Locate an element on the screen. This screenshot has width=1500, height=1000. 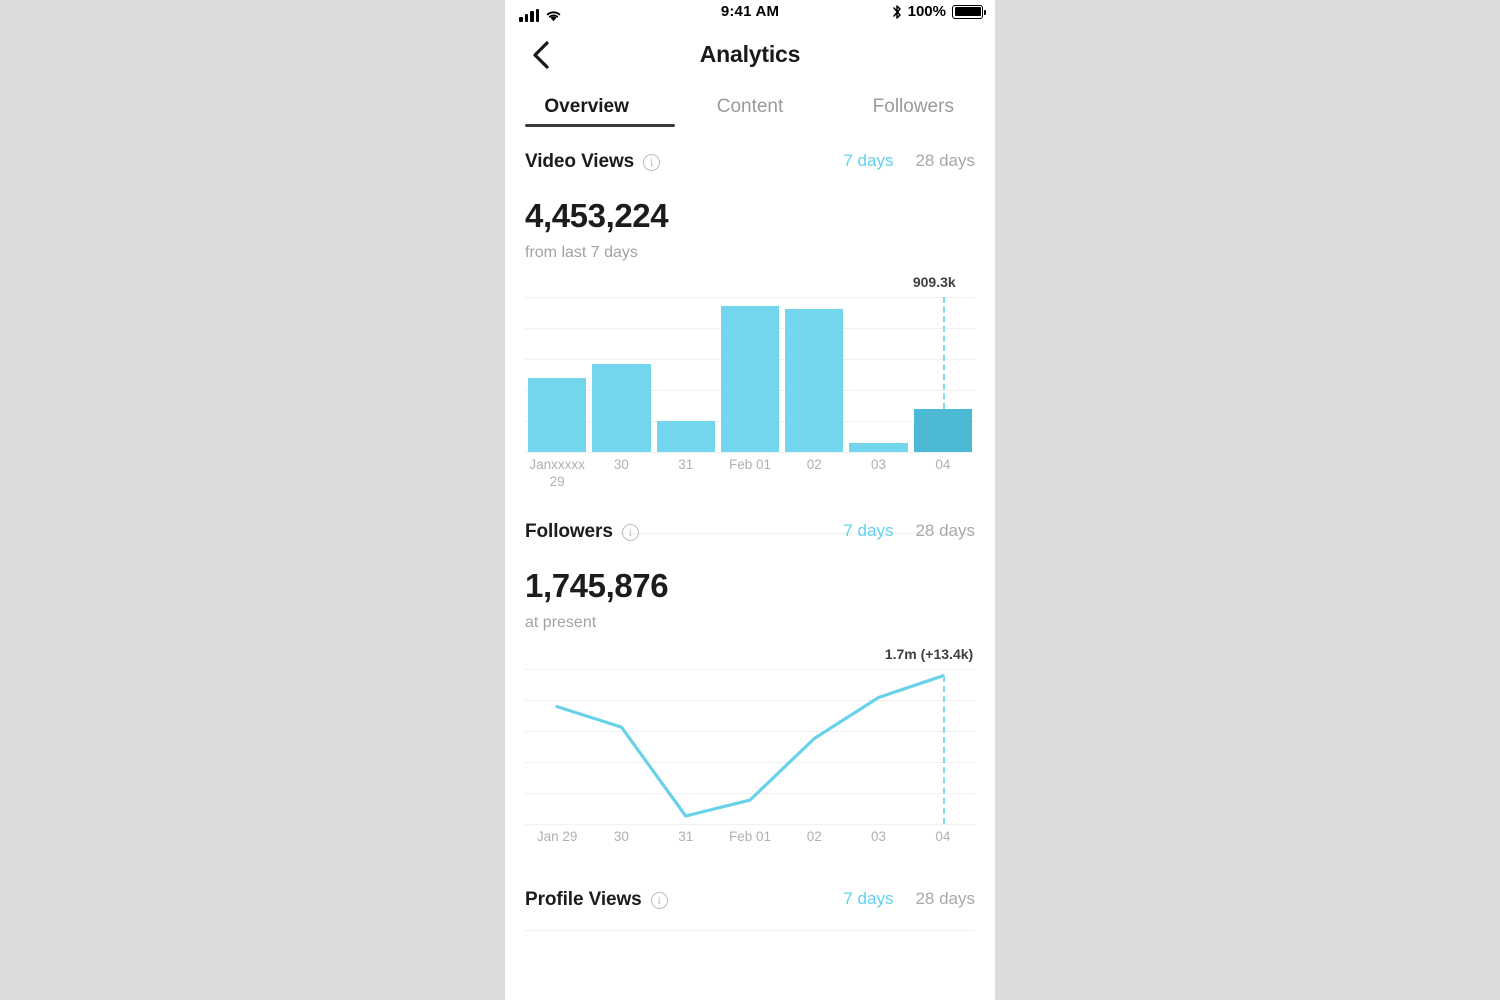
bluetooth-icon is located at coordinates (897, 12).